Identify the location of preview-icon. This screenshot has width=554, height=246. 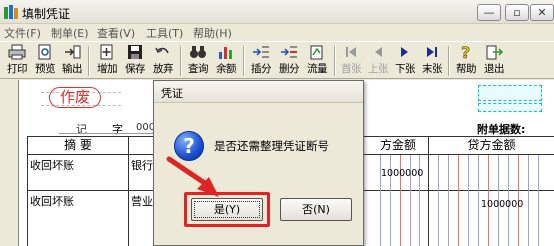
(44, 52).